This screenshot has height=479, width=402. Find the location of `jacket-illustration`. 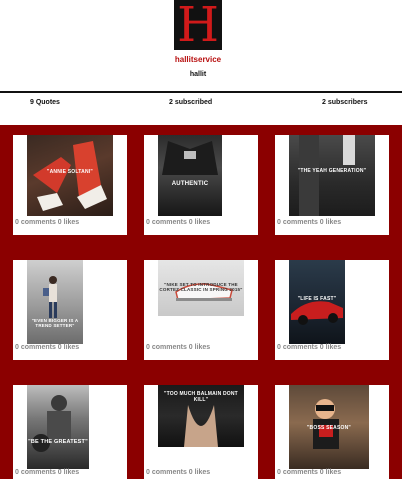

jacket-illustration is located at coordinates (190, 158).